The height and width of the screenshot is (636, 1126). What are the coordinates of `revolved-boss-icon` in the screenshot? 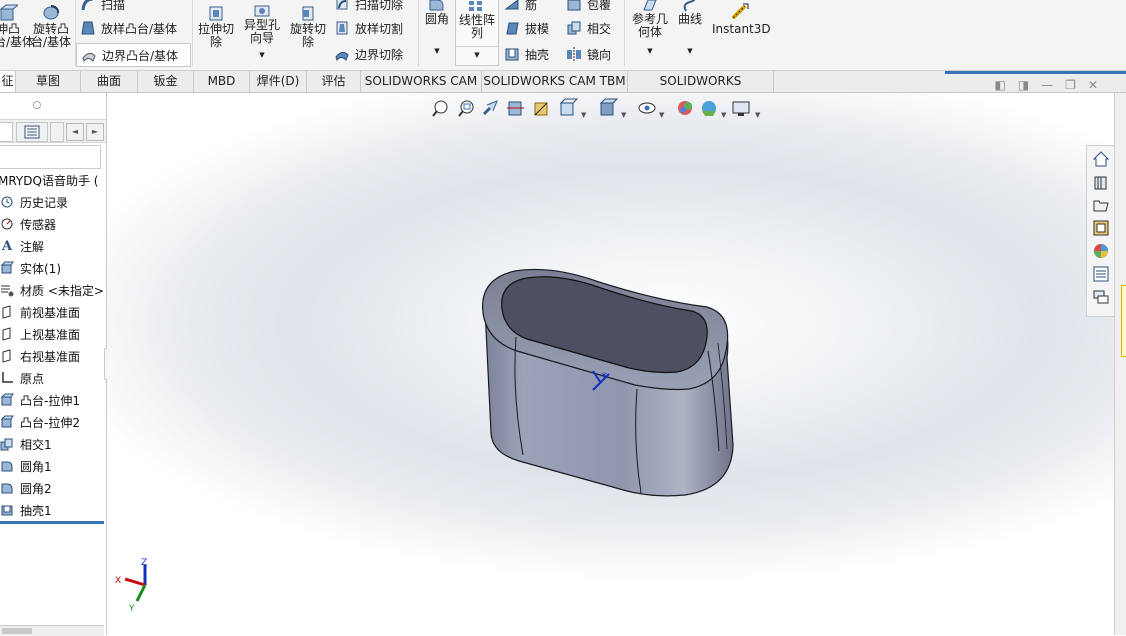 It's located at (51, 12).